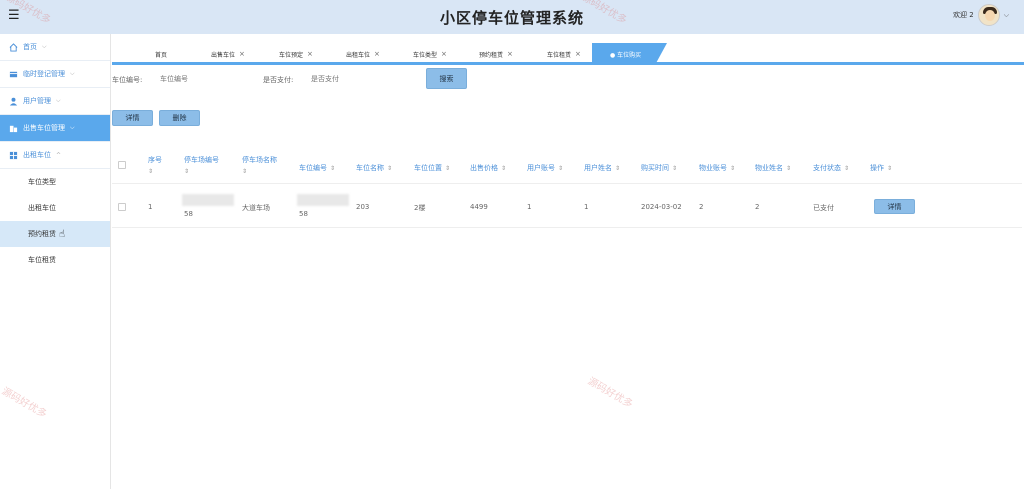 Image resolution: width=1024 pixels, height=489 pixels. What do you see at coordinates (259, 165) in the screenshot?
I see `column-header: 停车场名称 ⇕` at bounding box center [259, 165].